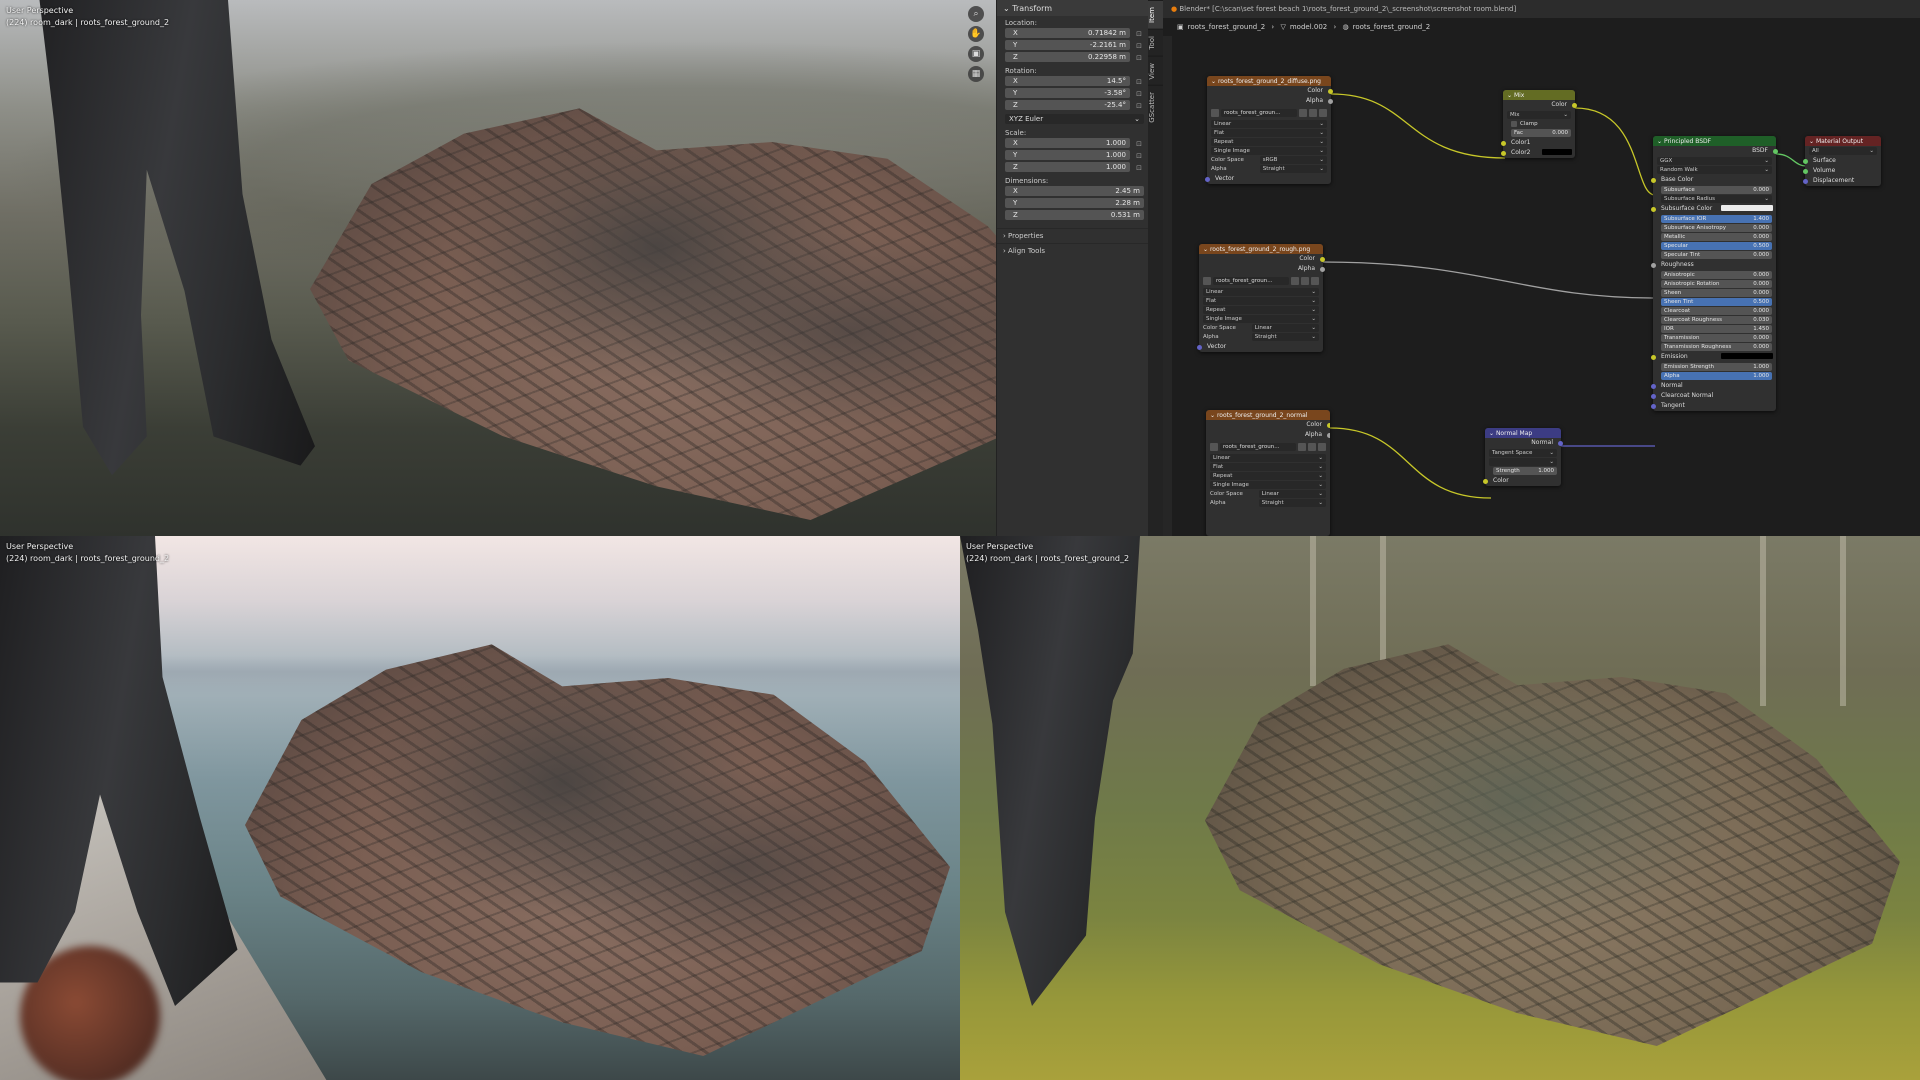 The image size is (1920, 1080). I want to click on color2-swatch, so click(1557, 152).